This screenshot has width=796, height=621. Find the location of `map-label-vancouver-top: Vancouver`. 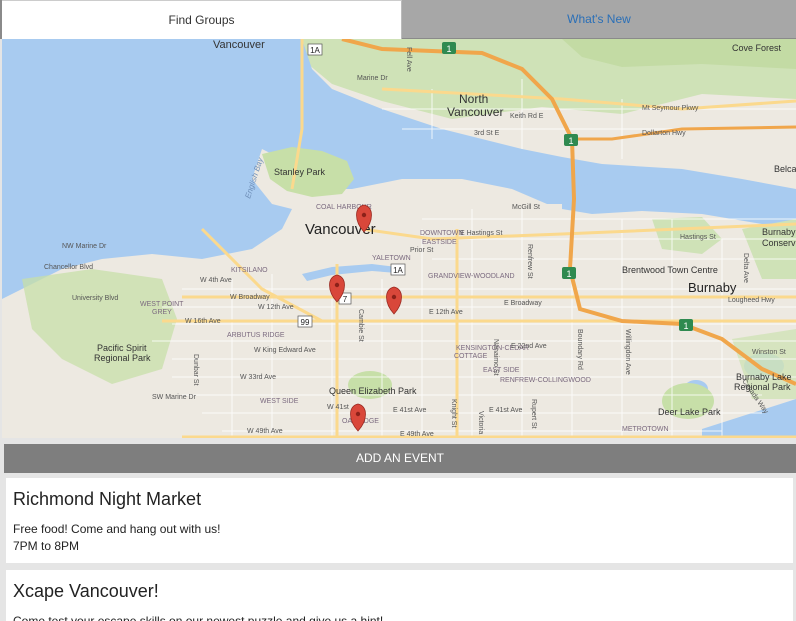

map-label-vancouver-top: Vancouver is located at coordinates (239, 45).